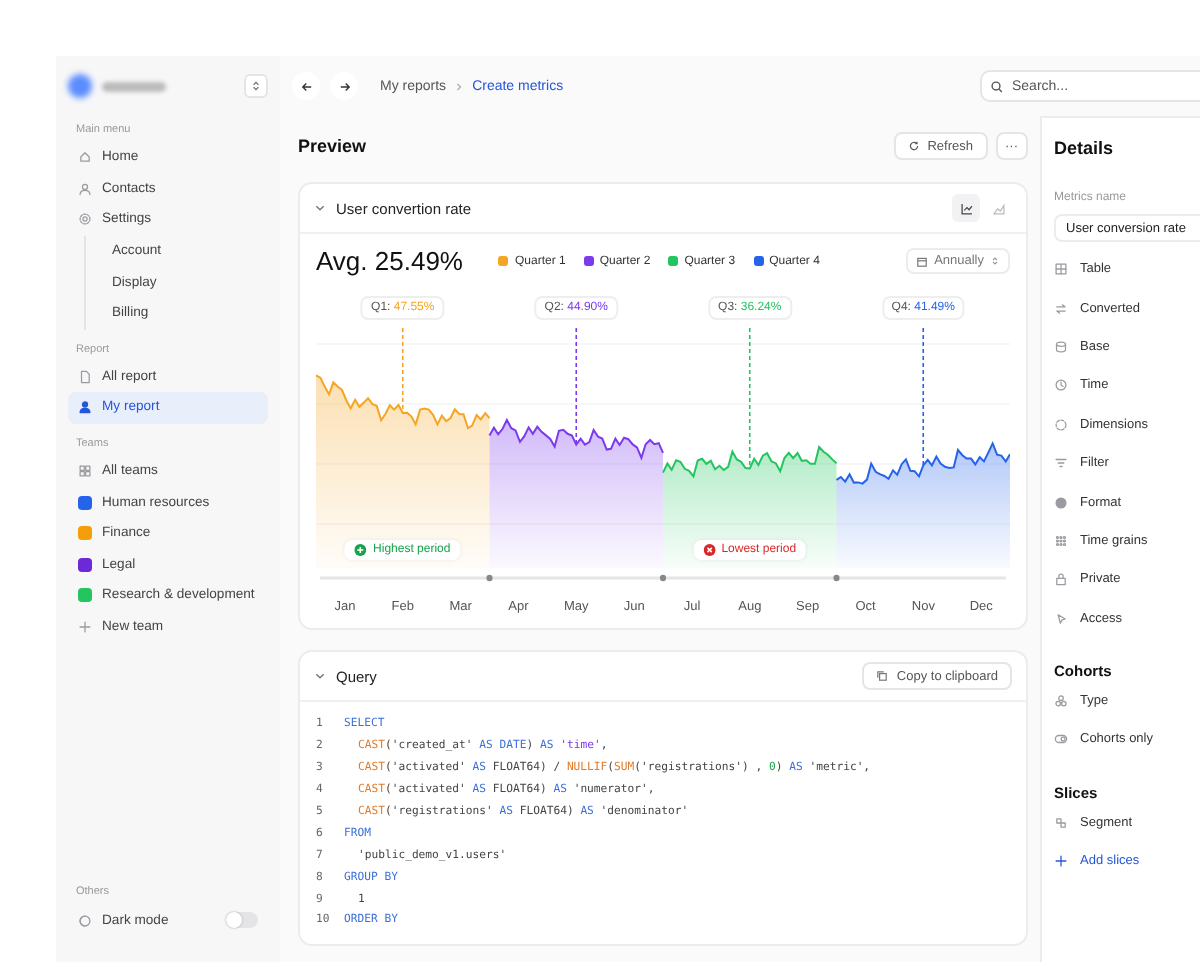  What do you see at coordinates (1061, 385) in the screenshot?
I see `clock-icon` at bounding box center [1061, 385].